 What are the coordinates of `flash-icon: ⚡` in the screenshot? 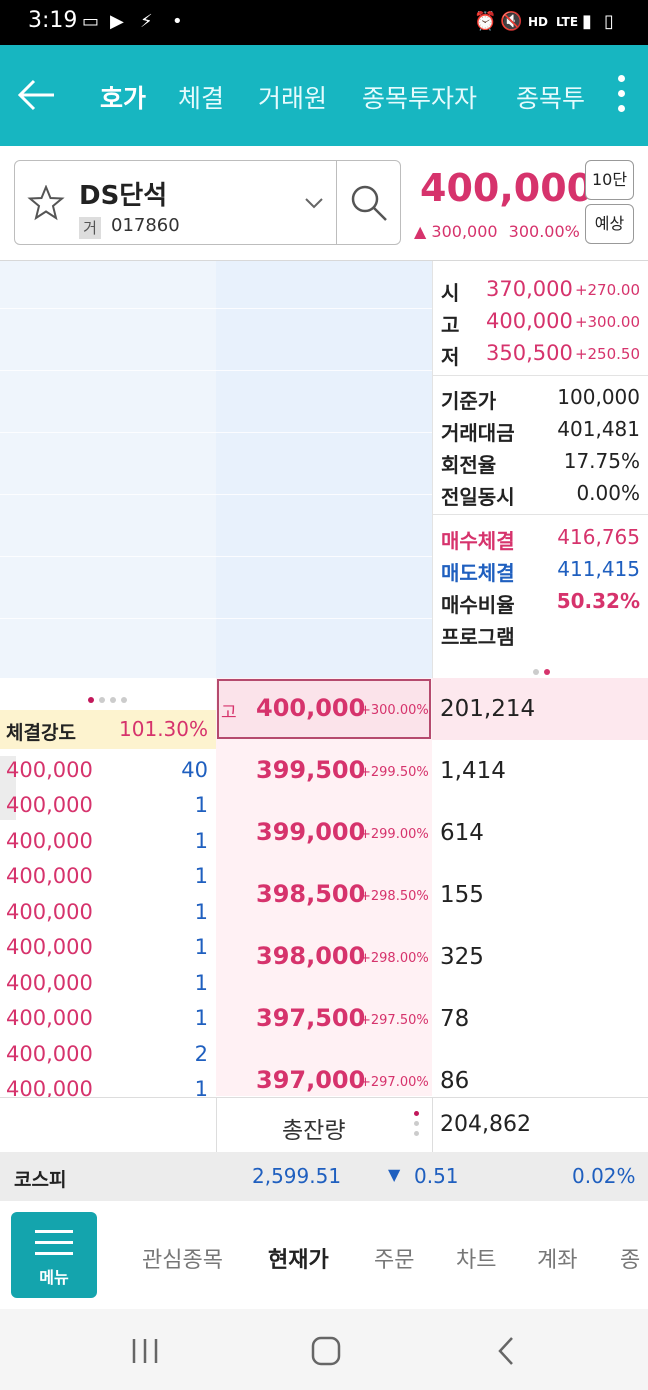 It's located at (146, 21).